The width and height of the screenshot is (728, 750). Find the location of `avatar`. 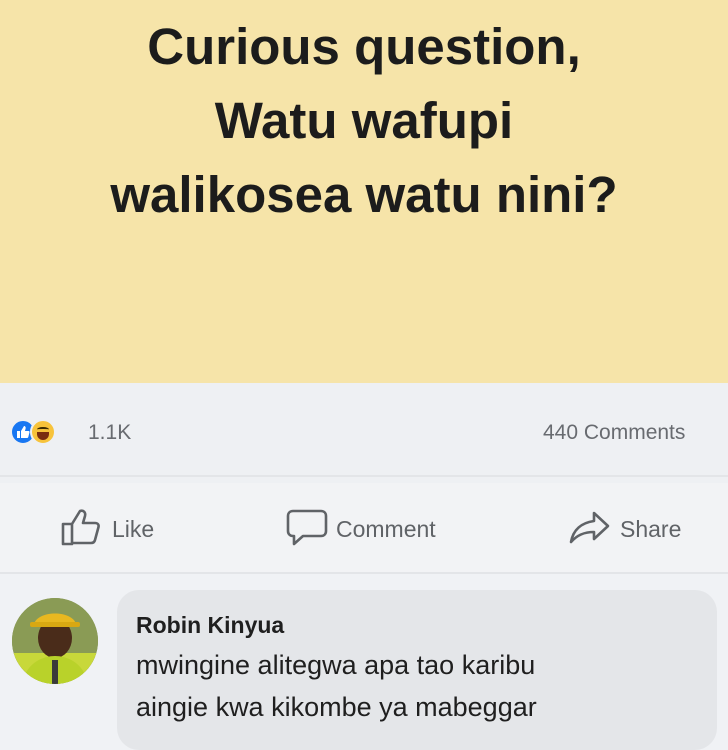

avatar is located at coordinates (55, 641).